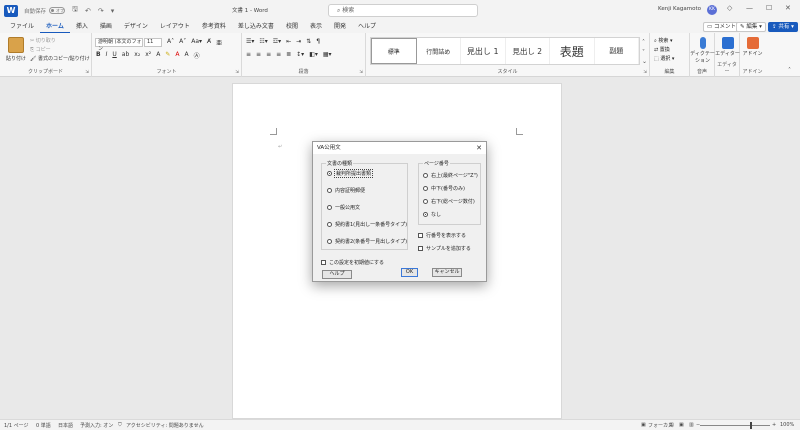 This screenshot has width=800, height=430. Describe the element at coordinates (268, 54) in the screenshot. I see `align-right-icon: ≡` at that location.